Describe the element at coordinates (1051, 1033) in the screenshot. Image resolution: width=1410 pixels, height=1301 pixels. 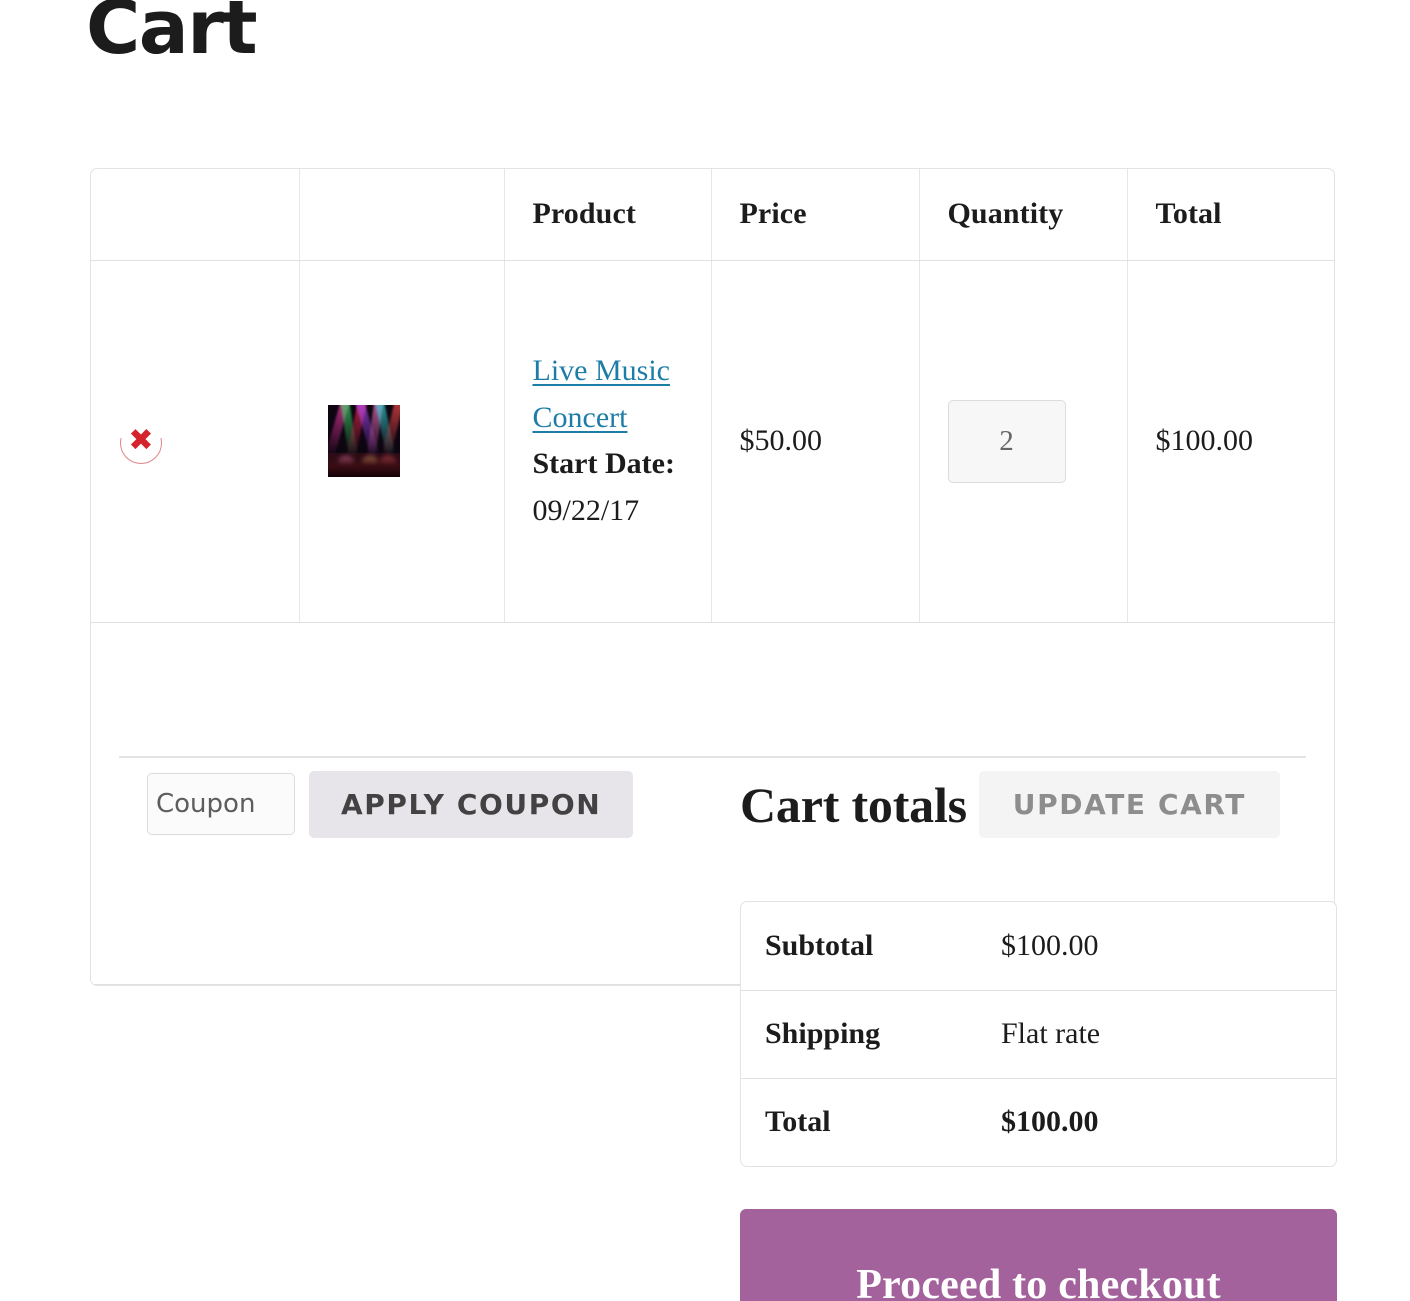
I see `totals-value-shipping: Flat rate` at that location.